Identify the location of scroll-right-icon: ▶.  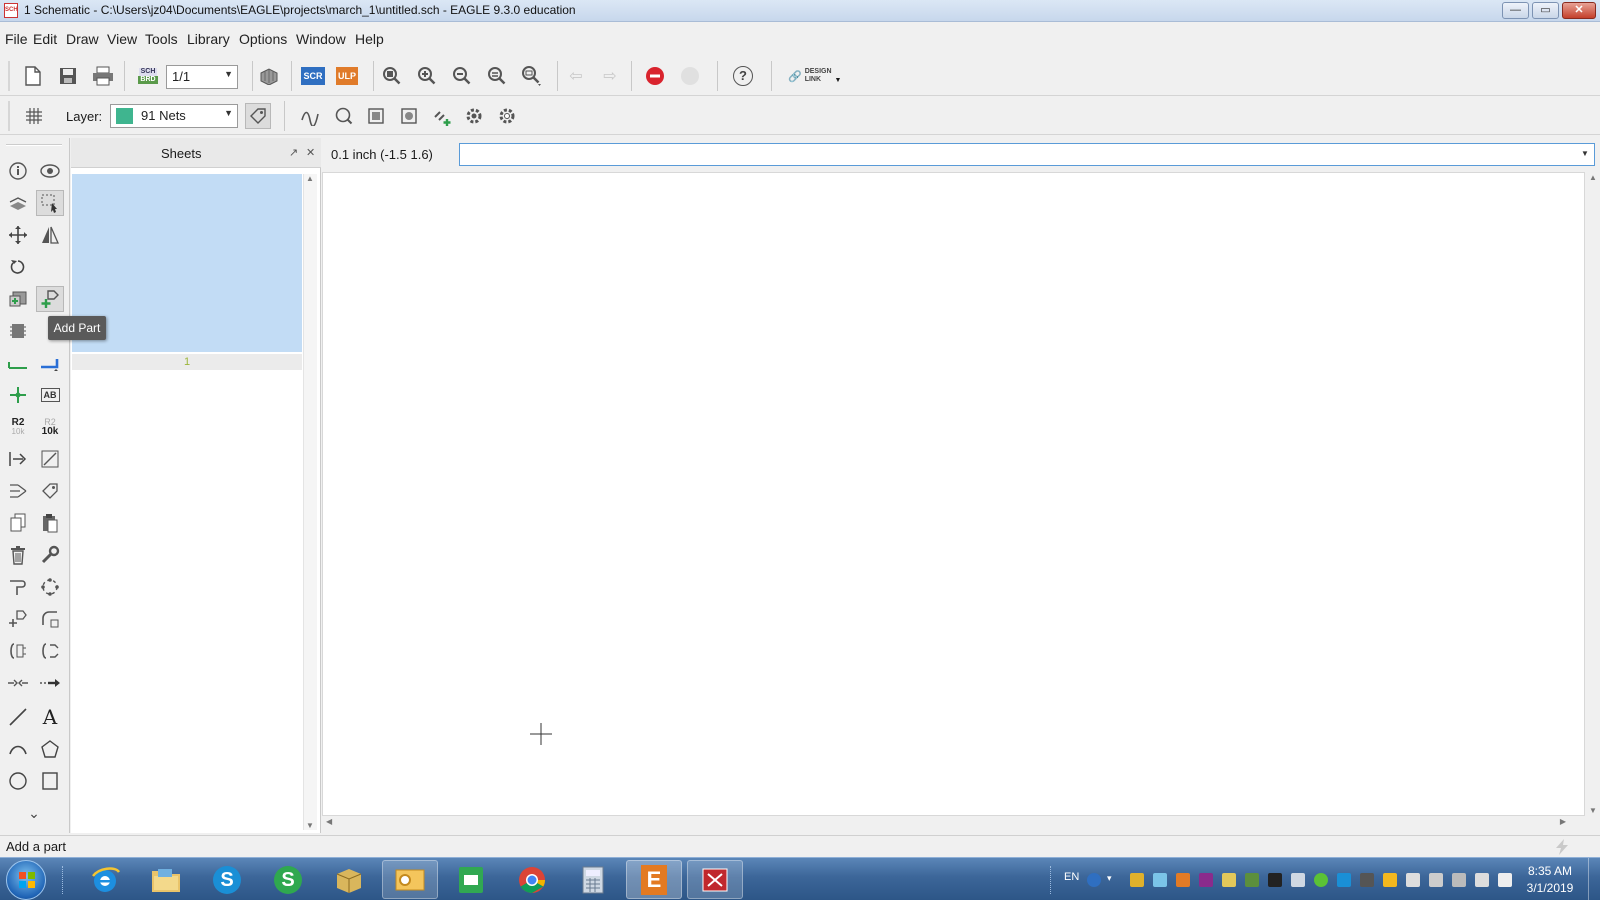
(1563, 821).